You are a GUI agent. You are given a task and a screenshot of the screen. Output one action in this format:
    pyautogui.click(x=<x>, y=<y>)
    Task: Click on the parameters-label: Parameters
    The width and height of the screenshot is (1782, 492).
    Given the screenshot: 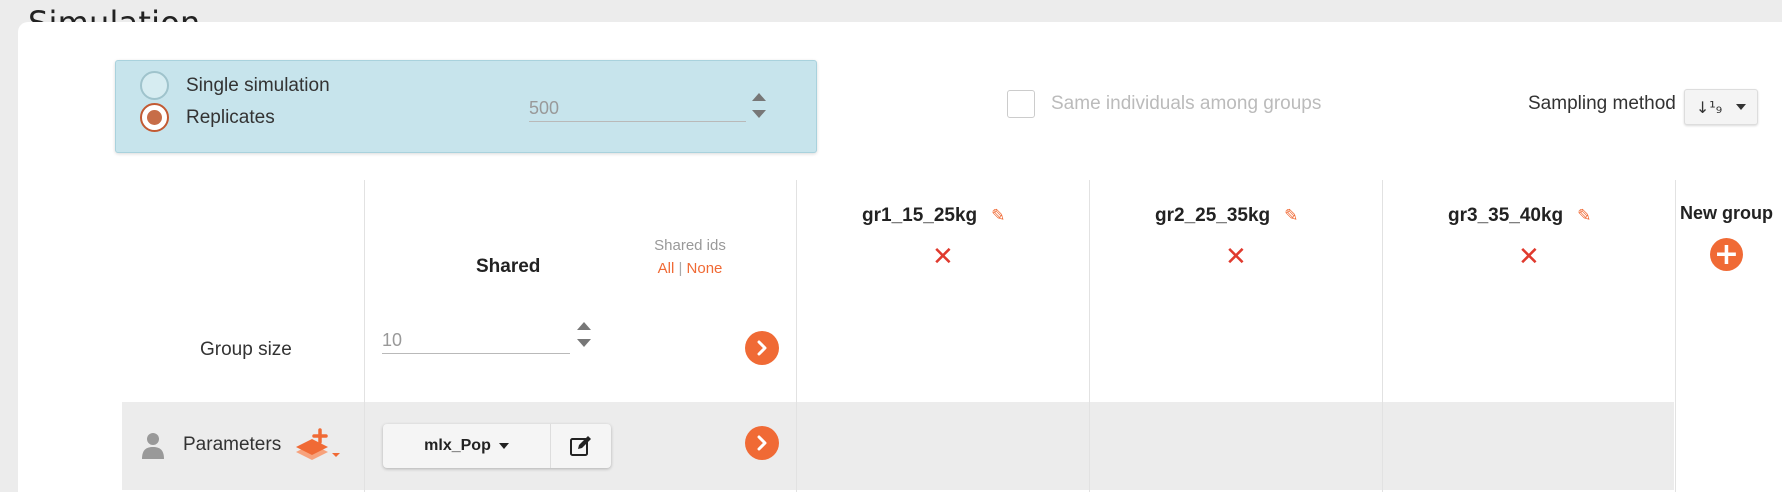 What is the action you would take?
    pyautogui.click(x=232, y=444)
    